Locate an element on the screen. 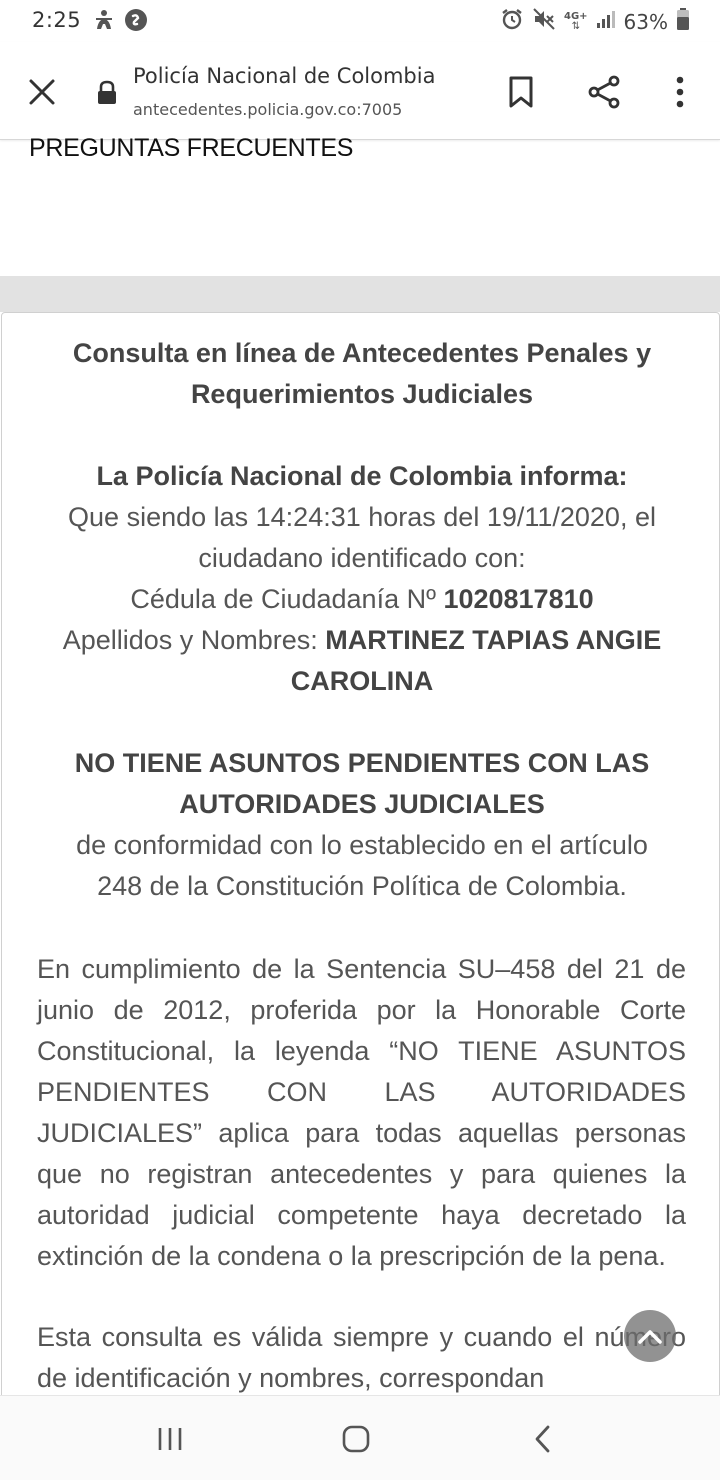 The height and width of the screenshot is (1480, 720). bookmark-button is located at coordinates (521, 92).